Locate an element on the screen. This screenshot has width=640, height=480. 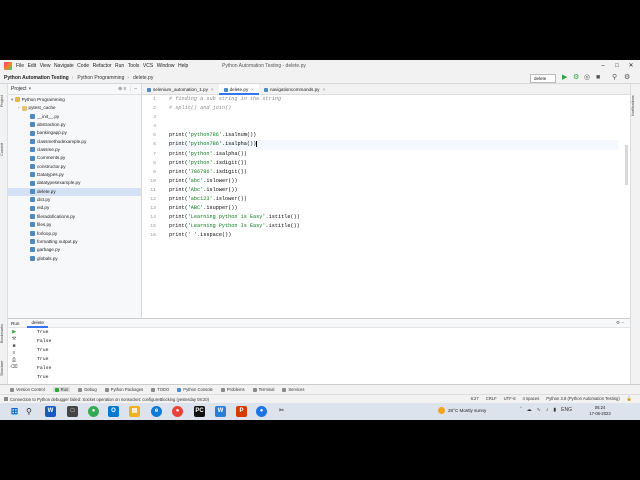
wrench-icon: ⚒ is located at coordinates (14, 339).